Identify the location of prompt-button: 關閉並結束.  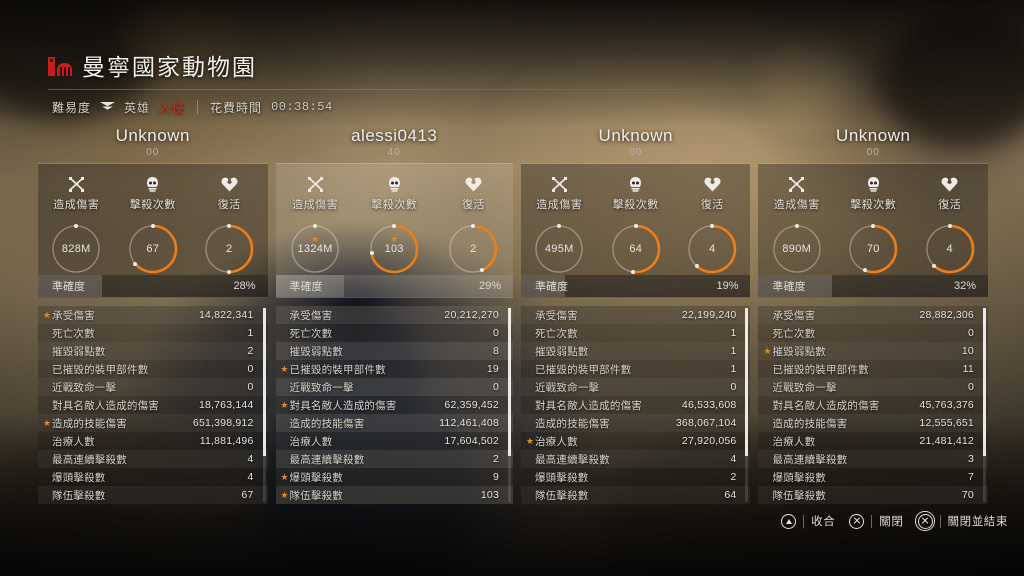
(962, 521).